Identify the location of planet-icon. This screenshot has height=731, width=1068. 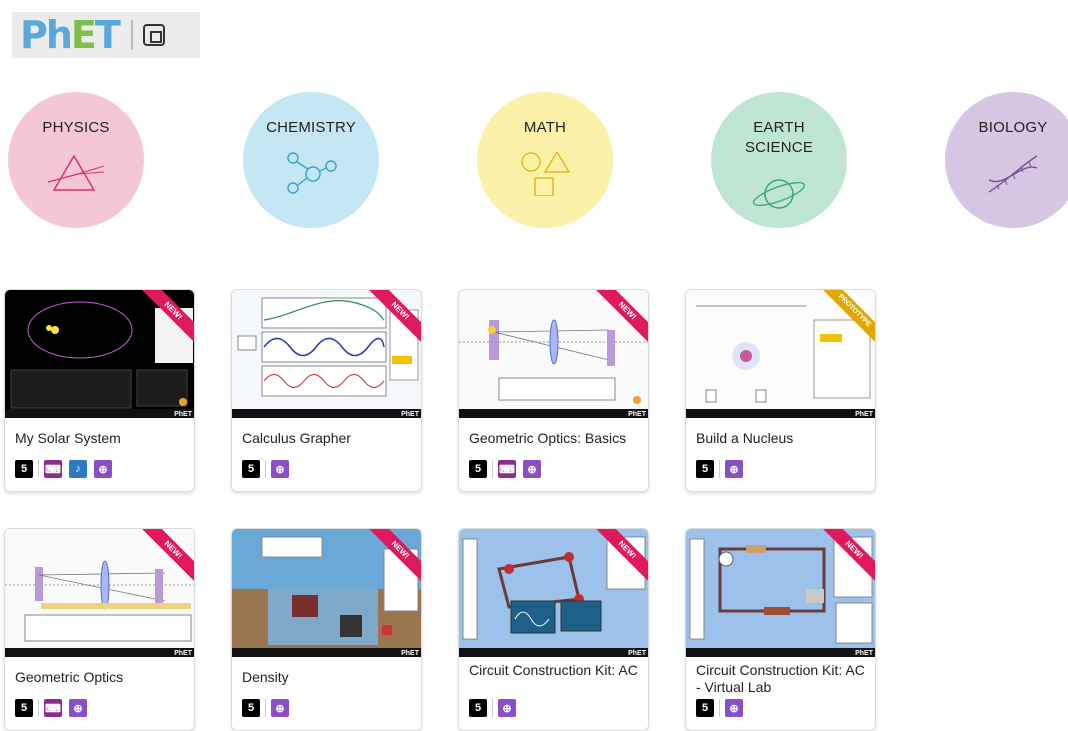
(779, 194).